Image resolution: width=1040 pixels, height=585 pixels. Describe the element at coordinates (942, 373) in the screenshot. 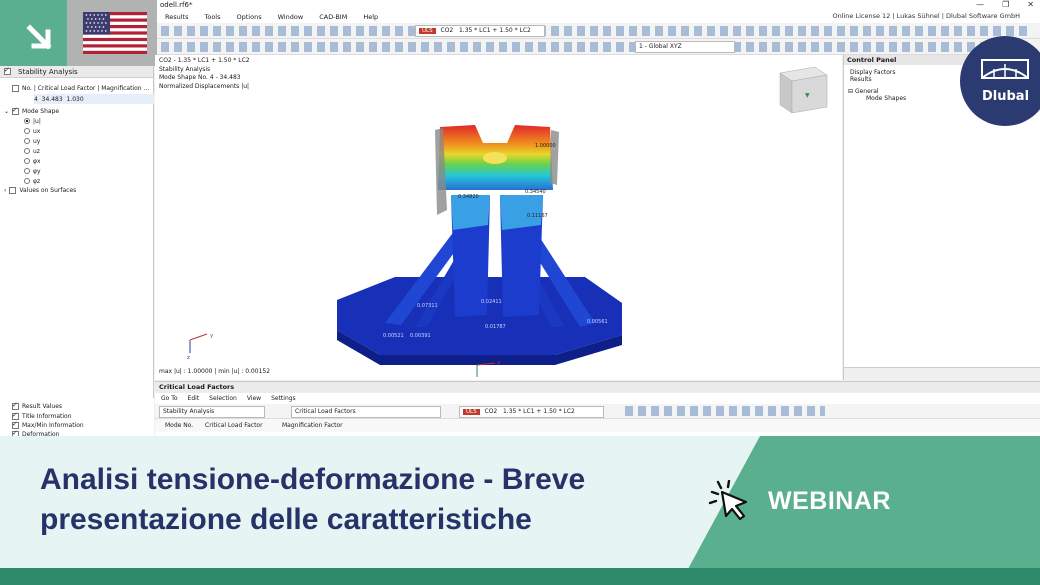

I see `control-panel-tabs` at that location.